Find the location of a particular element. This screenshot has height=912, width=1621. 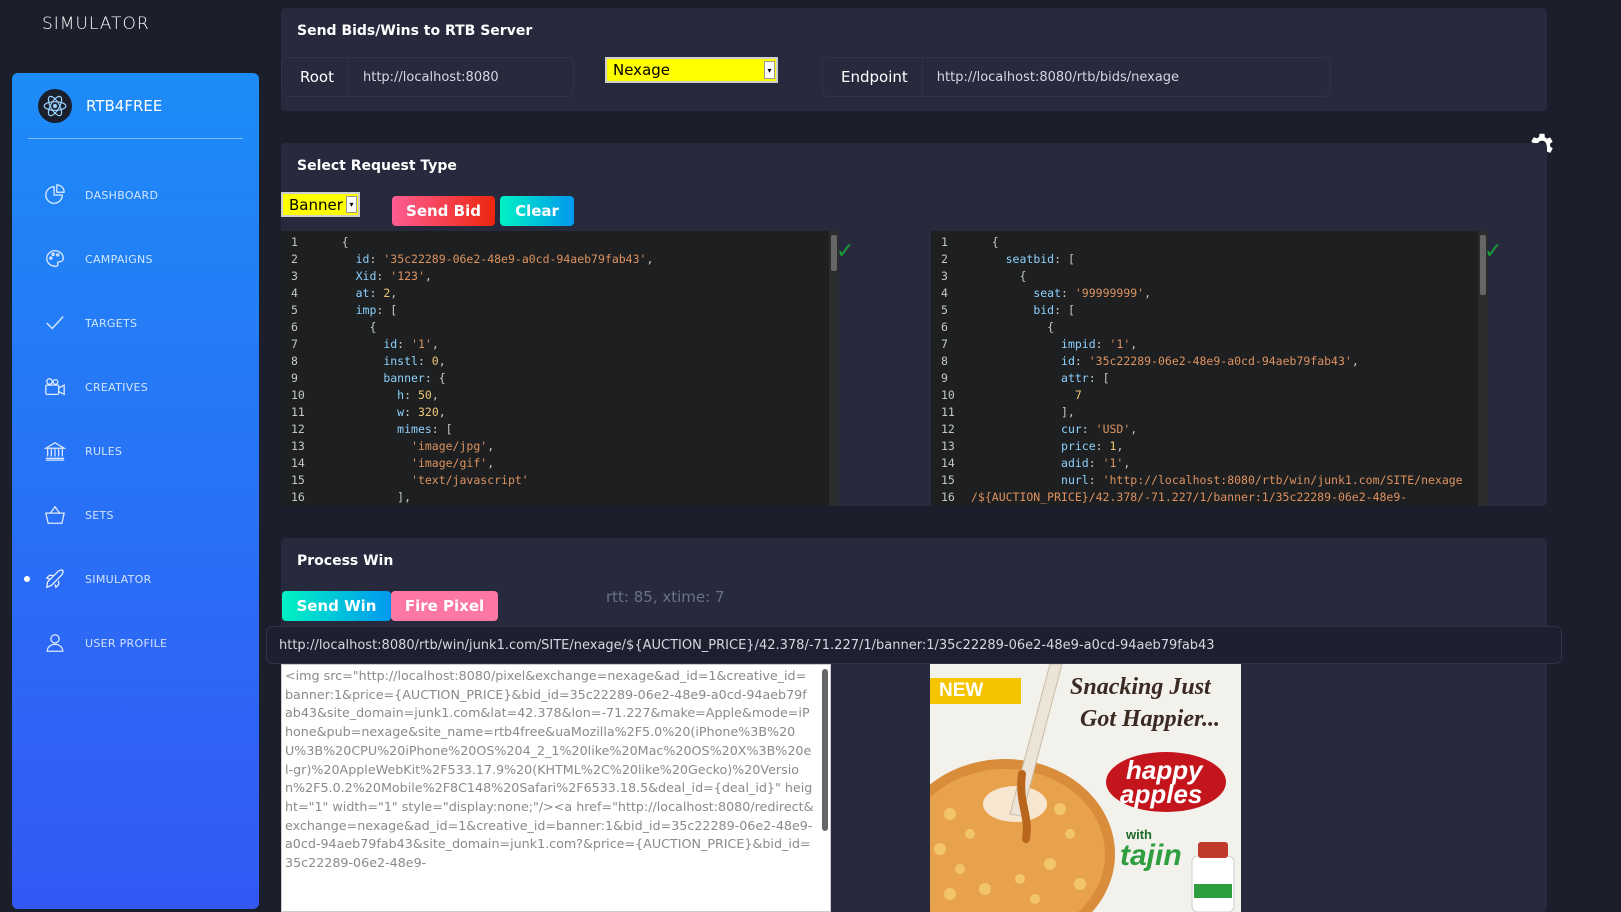

send-win-button: Send Win is located at coordinates (336, 606).